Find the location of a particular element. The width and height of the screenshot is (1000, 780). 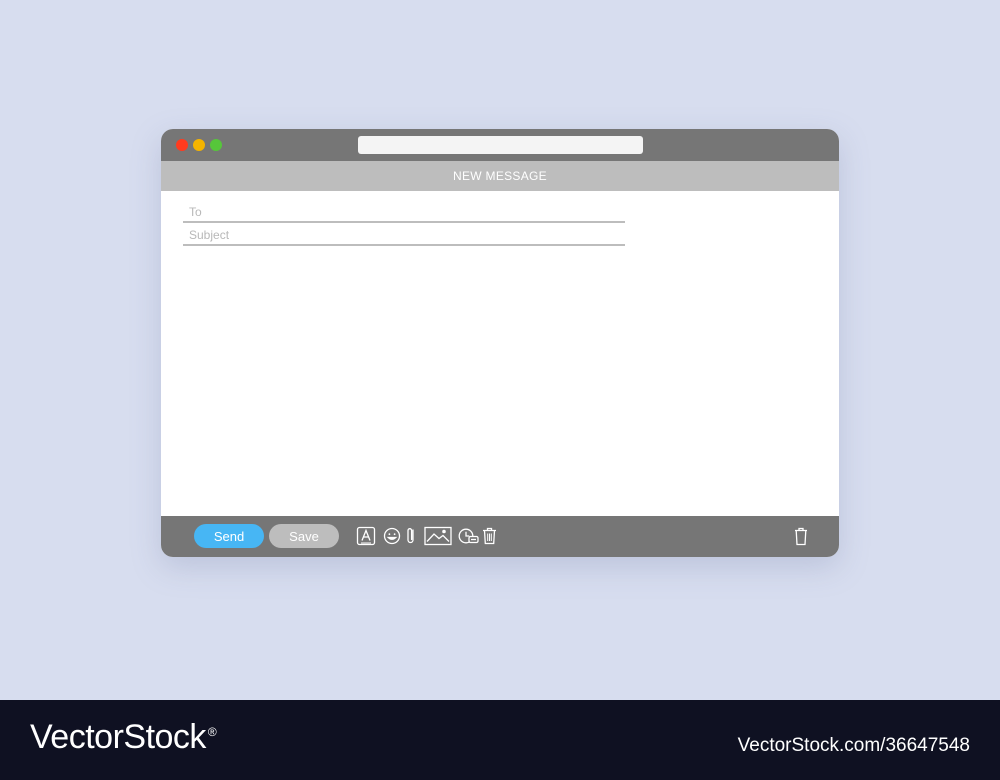

stock-id-text: VectorStock.com/36647548 is located at coordinates (853, 745).